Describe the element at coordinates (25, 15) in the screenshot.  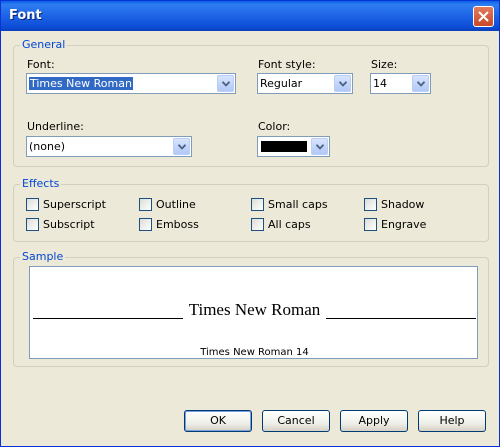
I see `window-title: Font` at that location.